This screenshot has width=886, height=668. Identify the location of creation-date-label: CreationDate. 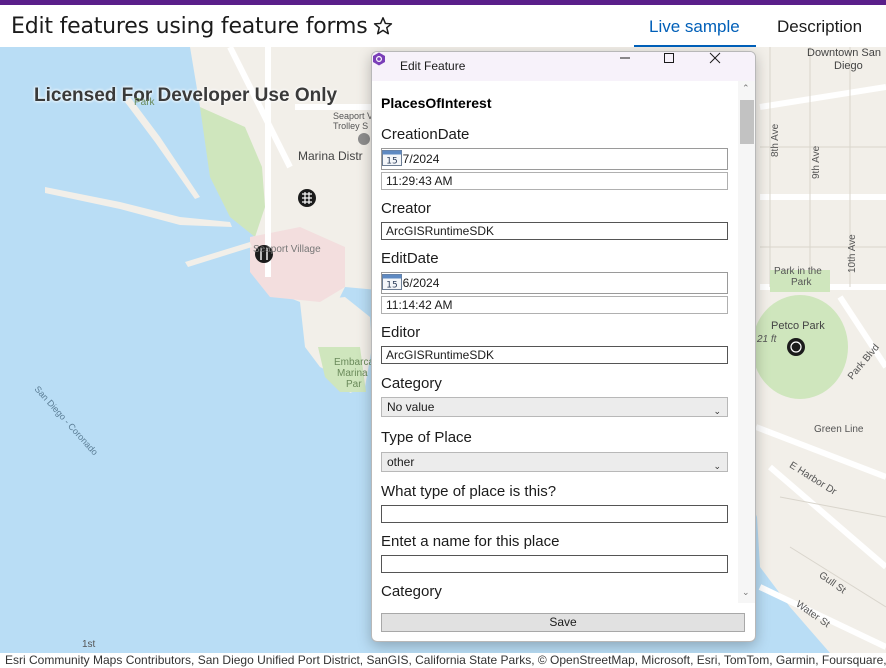
(425, 134).